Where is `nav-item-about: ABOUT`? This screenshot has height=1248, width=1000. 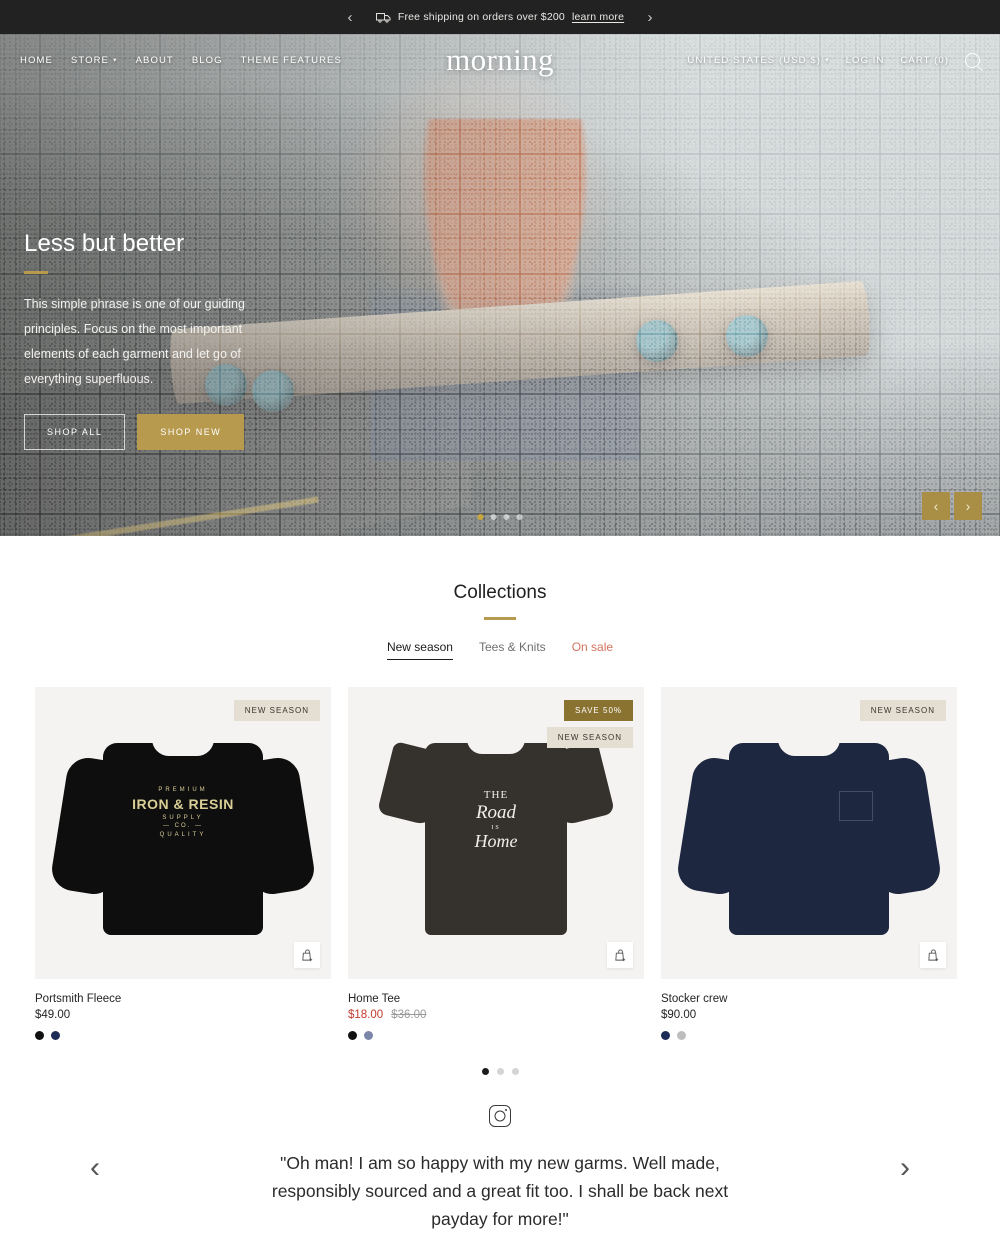 nav-item-about: ABOUT is located at coordinates (155, 60).